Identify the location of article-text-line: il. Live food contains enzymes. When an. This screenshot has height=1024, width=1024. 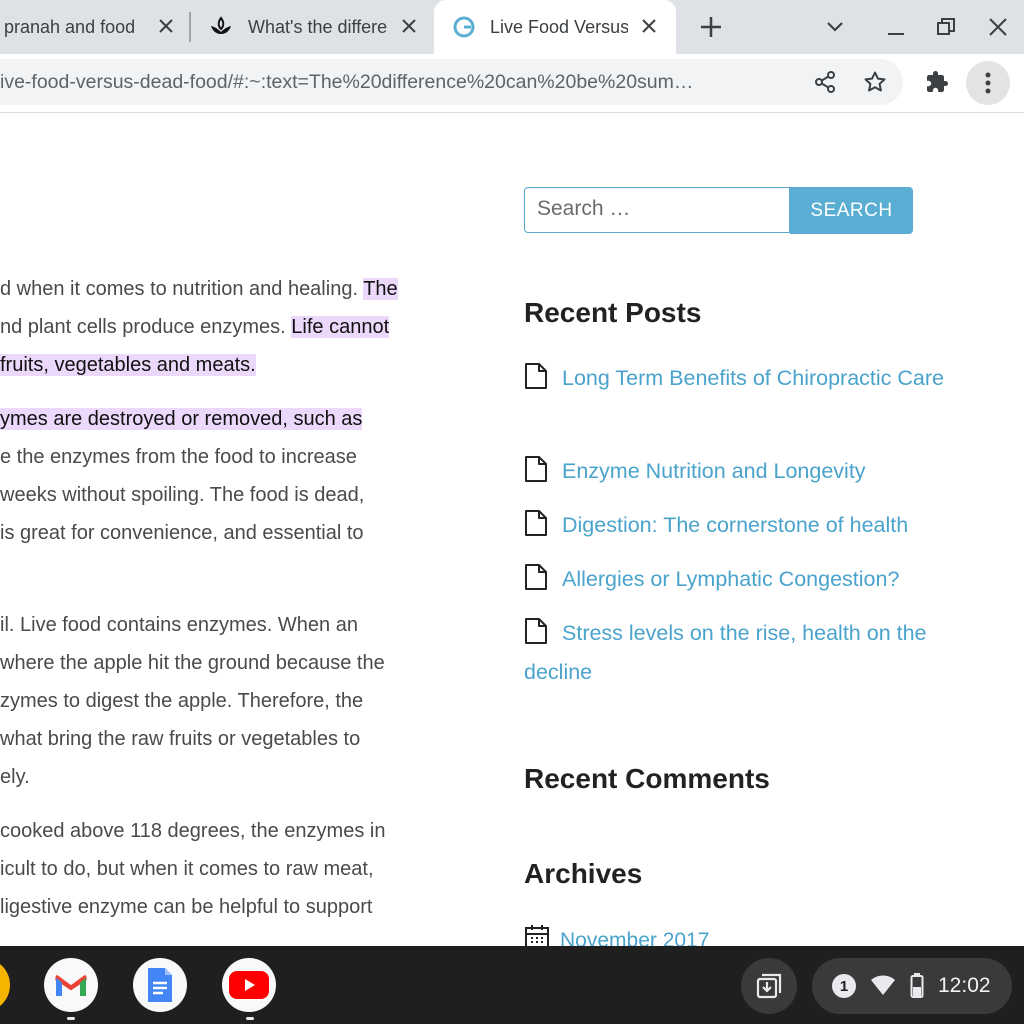
(179, 625).